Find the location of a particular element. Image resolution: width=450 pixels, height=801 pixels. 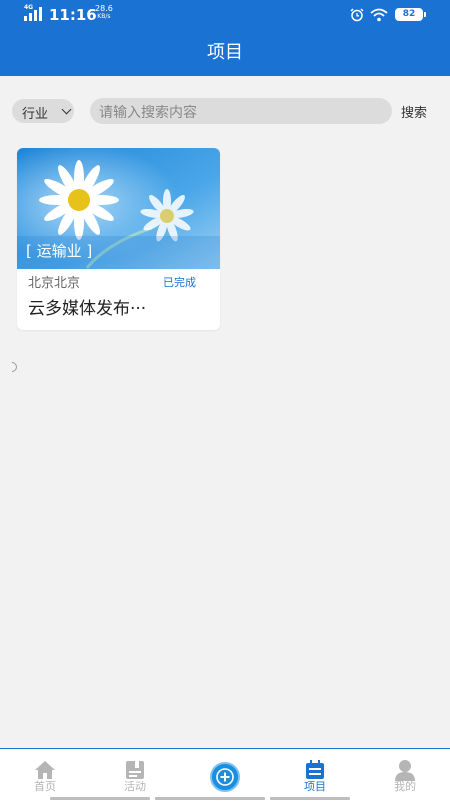

tab-projects: 项目 is located at coordinates (315, 775).